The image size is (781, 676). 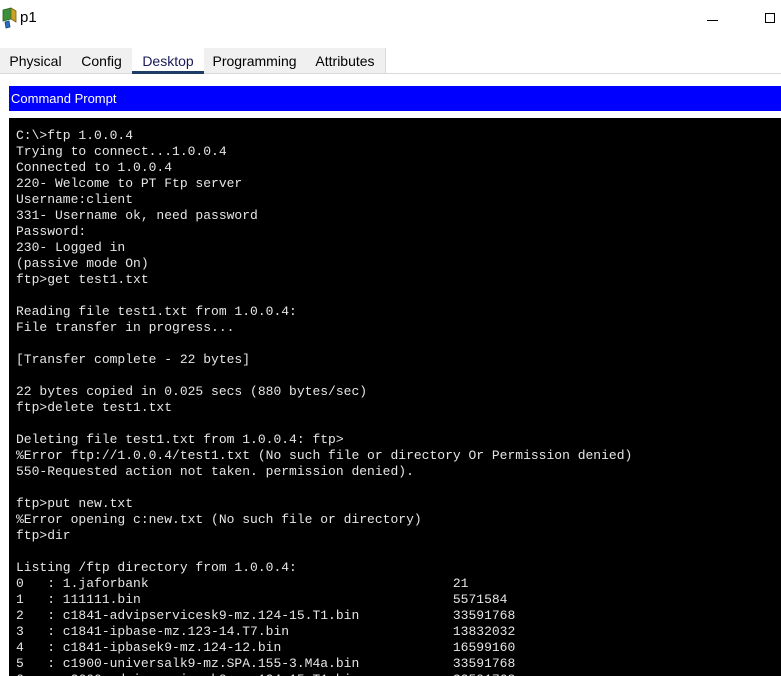 What do you see at coordinates (156, 311) in the screenshot?
I see `terminal-line: Reading file test1.txt from 1.0.0.4:` at bounding box center [156, 311].